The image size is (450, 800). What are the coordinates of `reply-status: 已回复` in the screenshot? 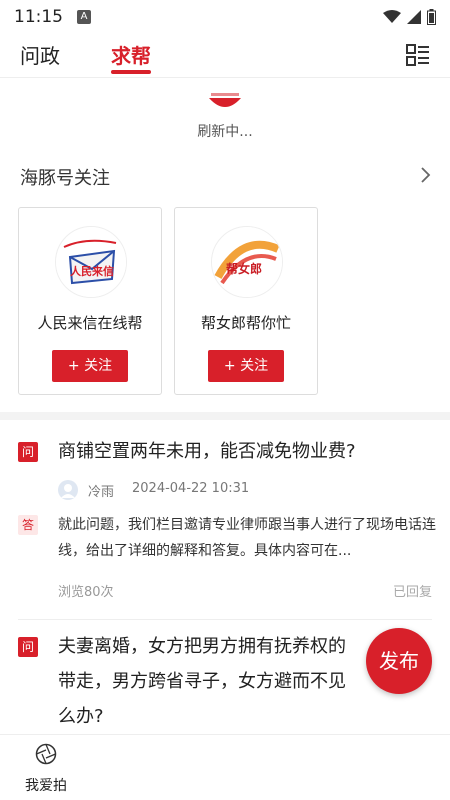 It's located at (412, 592).